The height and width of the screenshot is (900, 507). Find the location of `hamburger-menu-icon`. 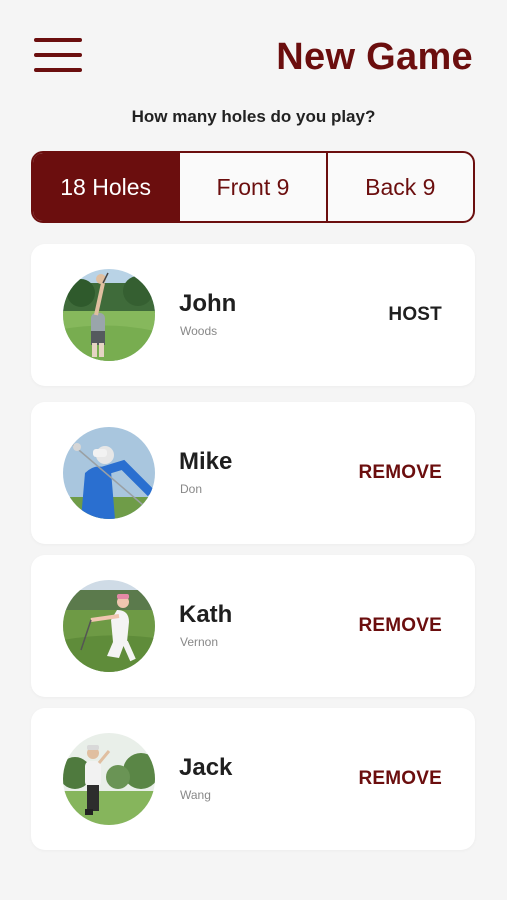

hamburger-menu-icon is located at coordinates (58, 56).